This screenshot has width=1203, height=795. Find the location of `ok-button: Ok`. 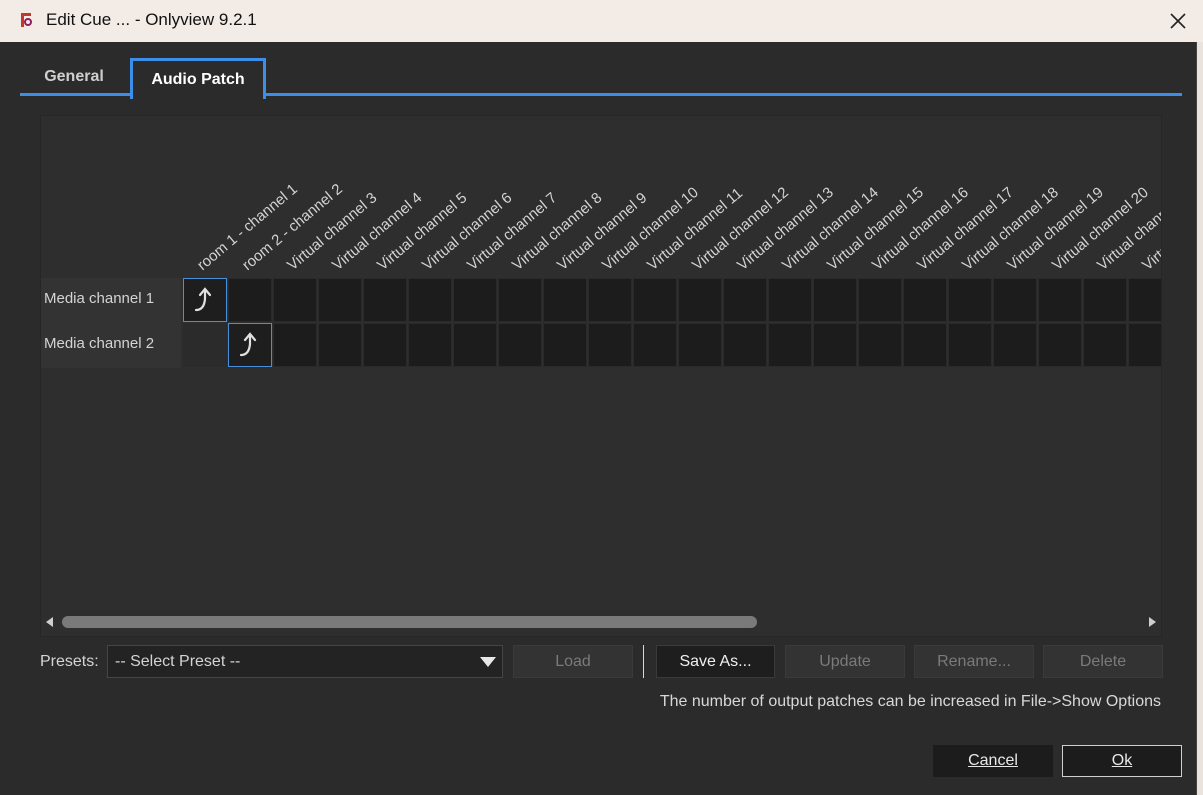

ok-button: Ok is located at coordinates (1122, 761).